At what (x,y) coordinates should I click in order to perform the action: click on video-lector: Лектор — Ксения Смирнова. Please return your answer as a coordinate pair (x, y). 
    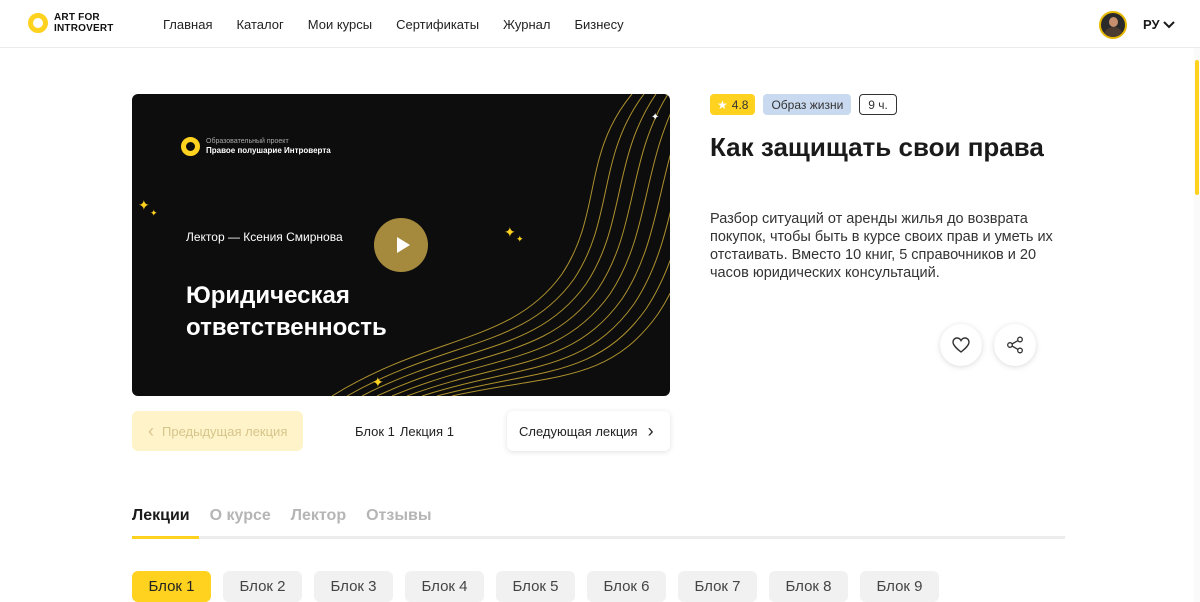
    Looking at the image, I should click on (264, 237).